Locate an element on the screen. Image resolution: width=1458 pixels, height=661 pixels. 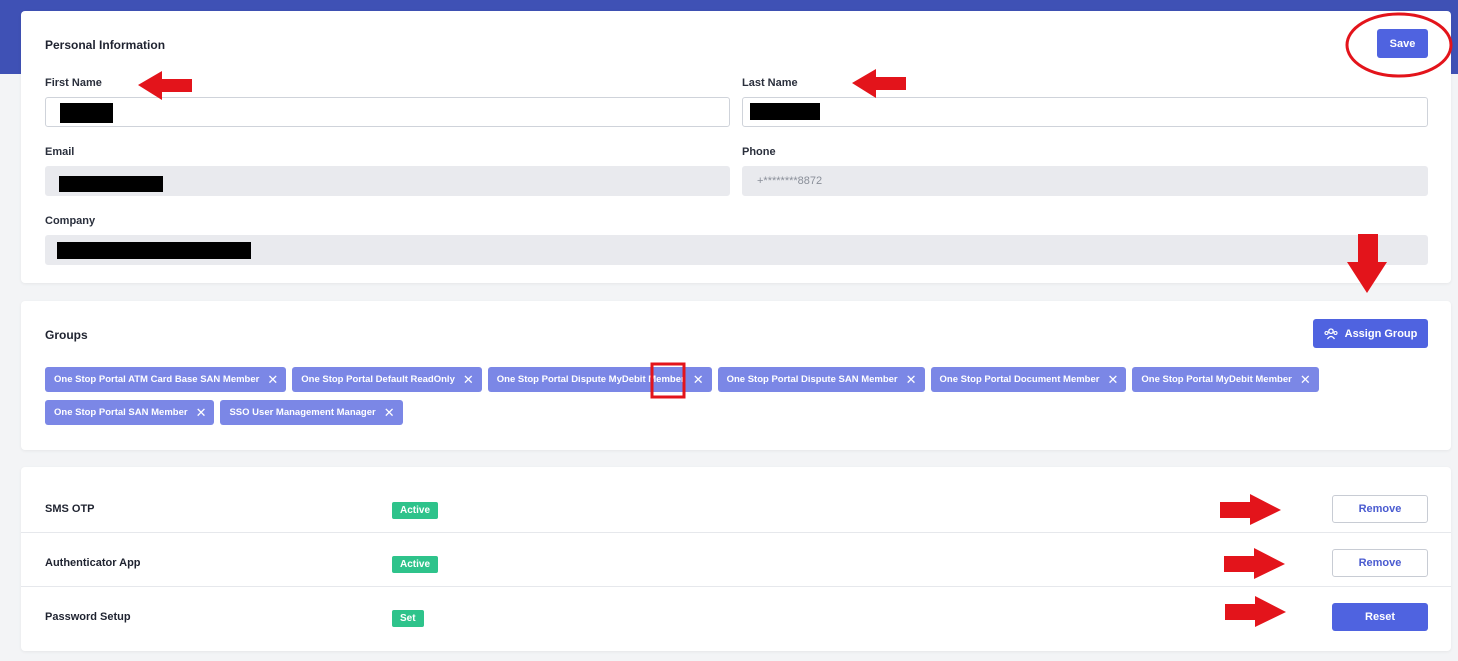
group-chip-label: One Stop Portal Default ReadOnly is located at coordinates (378, 379).